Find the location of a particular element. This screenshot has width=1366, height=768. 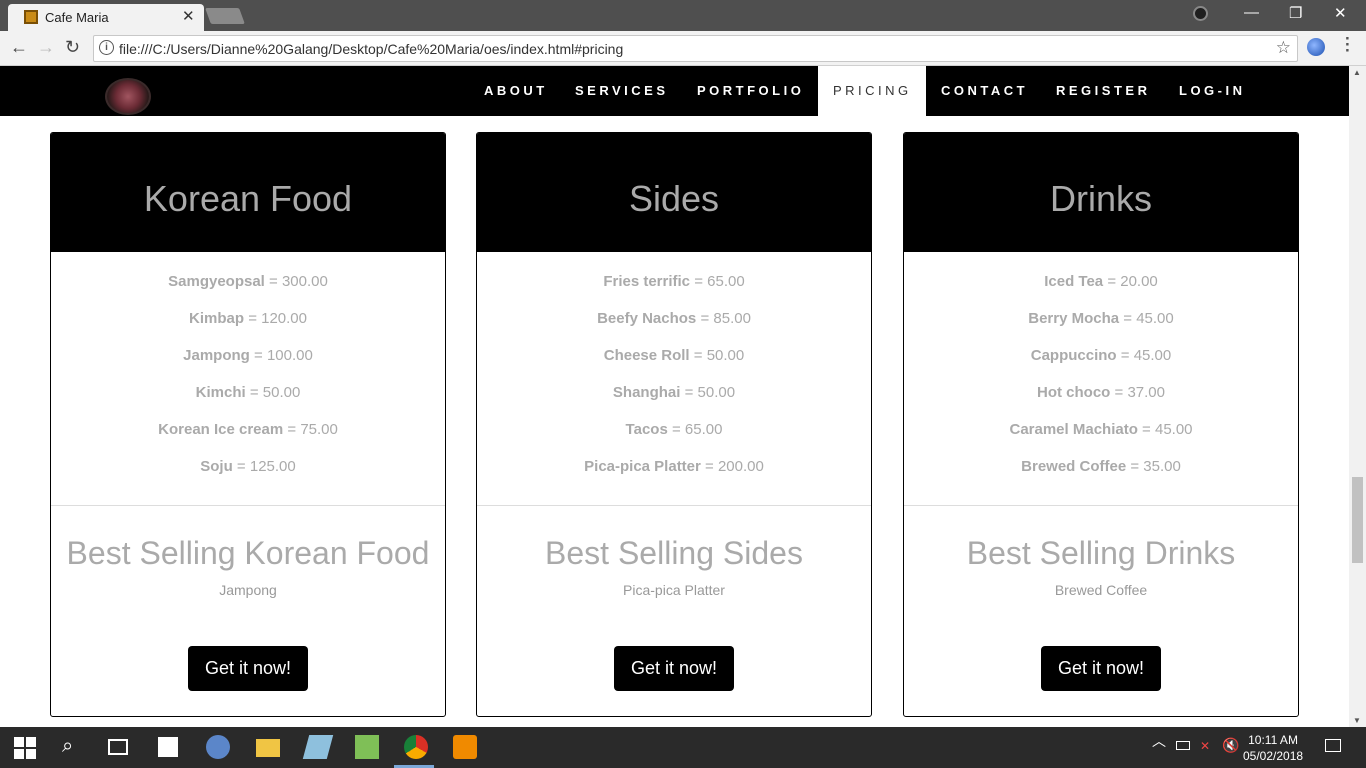

card-title: Korean Food is located at coordinates (248, 192).